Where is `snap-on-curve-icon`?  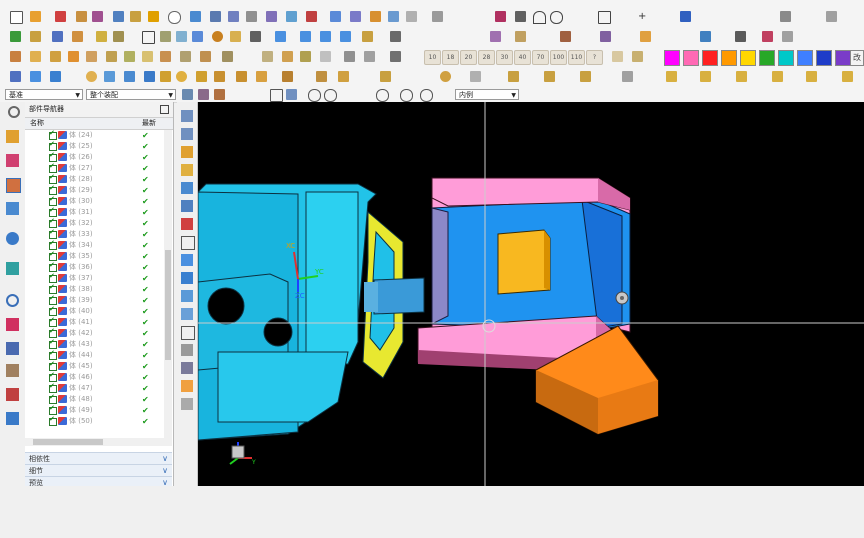 snap-on-curve-icon is located at coordinates (426, 95).